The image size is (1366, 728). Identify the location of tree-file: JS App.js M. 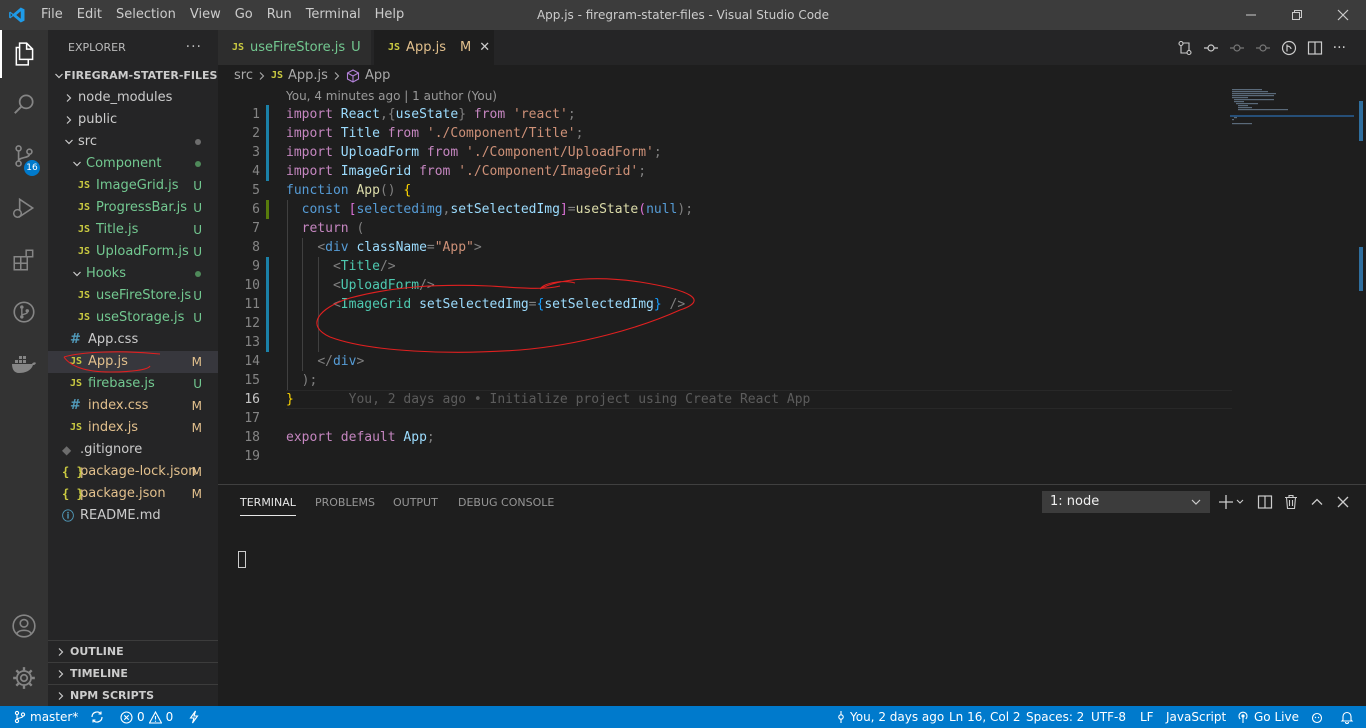
(133, 362).